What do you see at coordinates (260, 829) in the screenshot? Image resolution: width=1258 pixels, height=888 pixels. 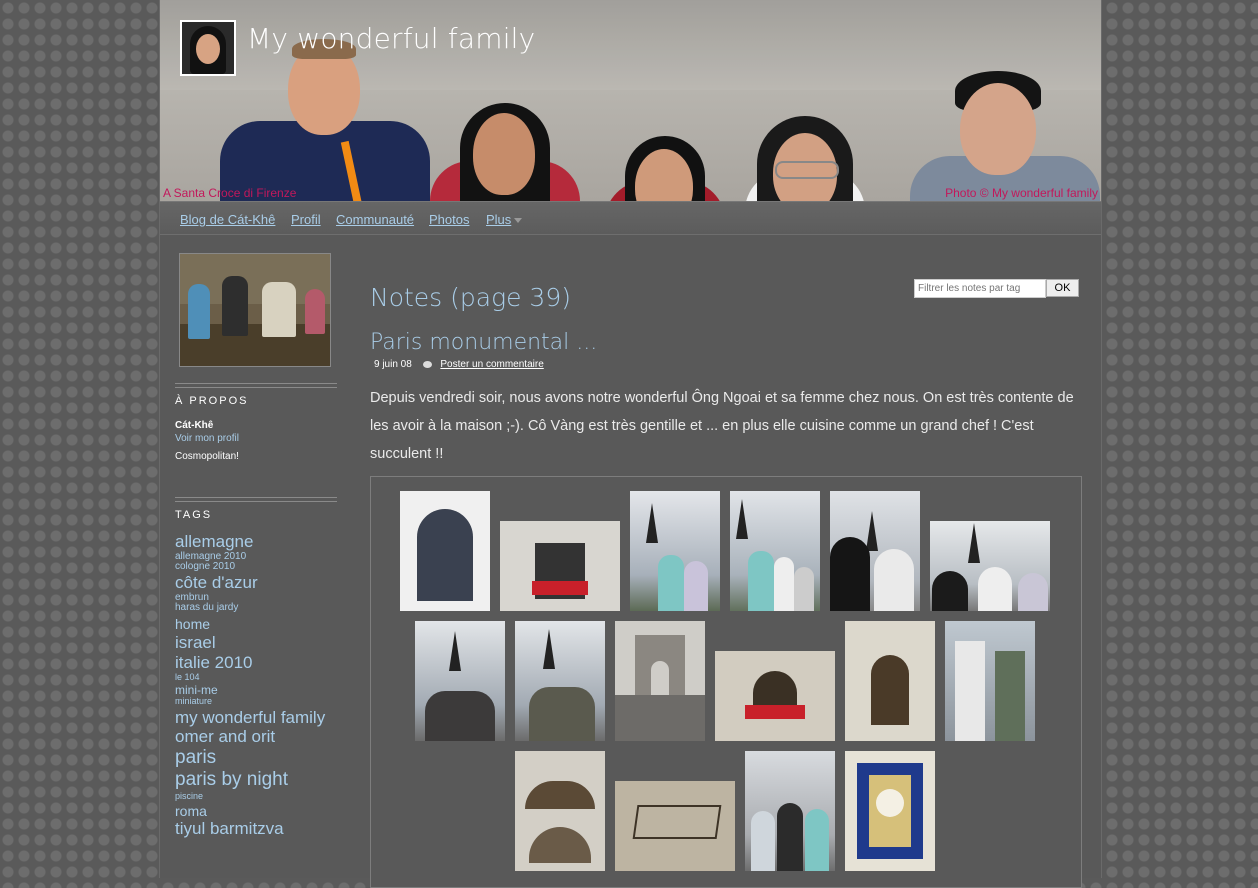 I see `tag-link: tiyul barmitzva` at bounding box center [260, 829].